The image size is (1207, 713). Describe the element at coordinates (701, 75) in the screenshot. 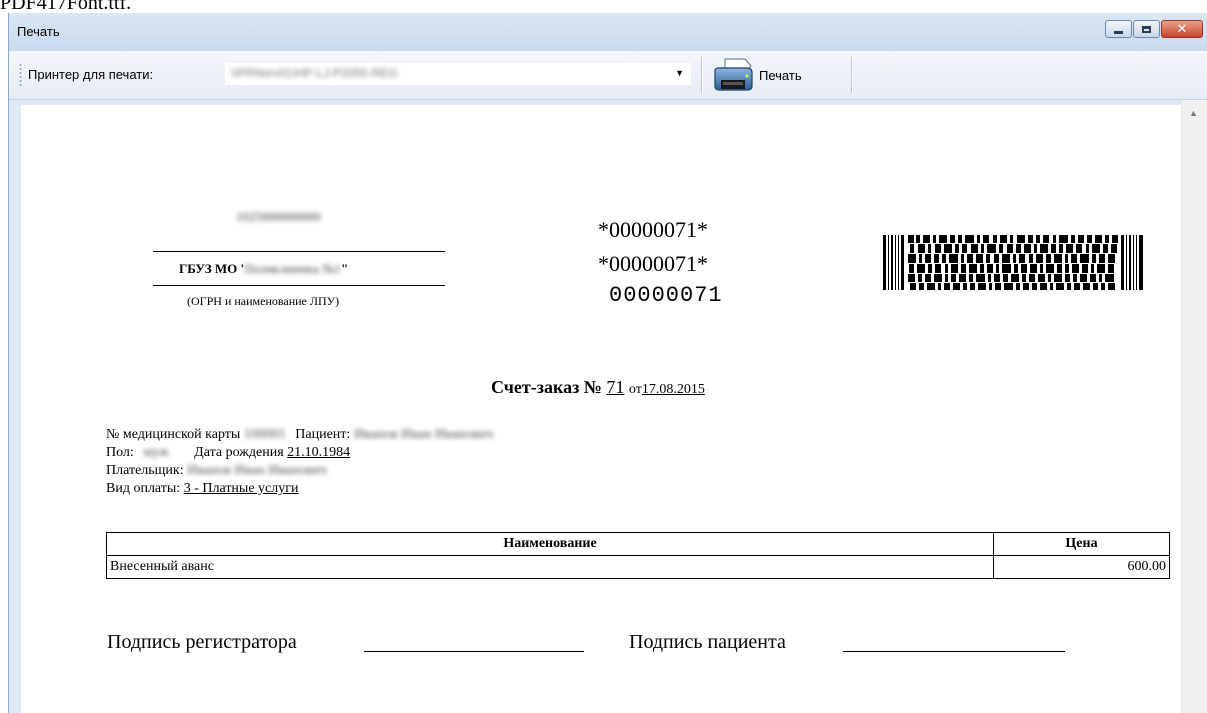

I see `toolbar-separator` at that location.